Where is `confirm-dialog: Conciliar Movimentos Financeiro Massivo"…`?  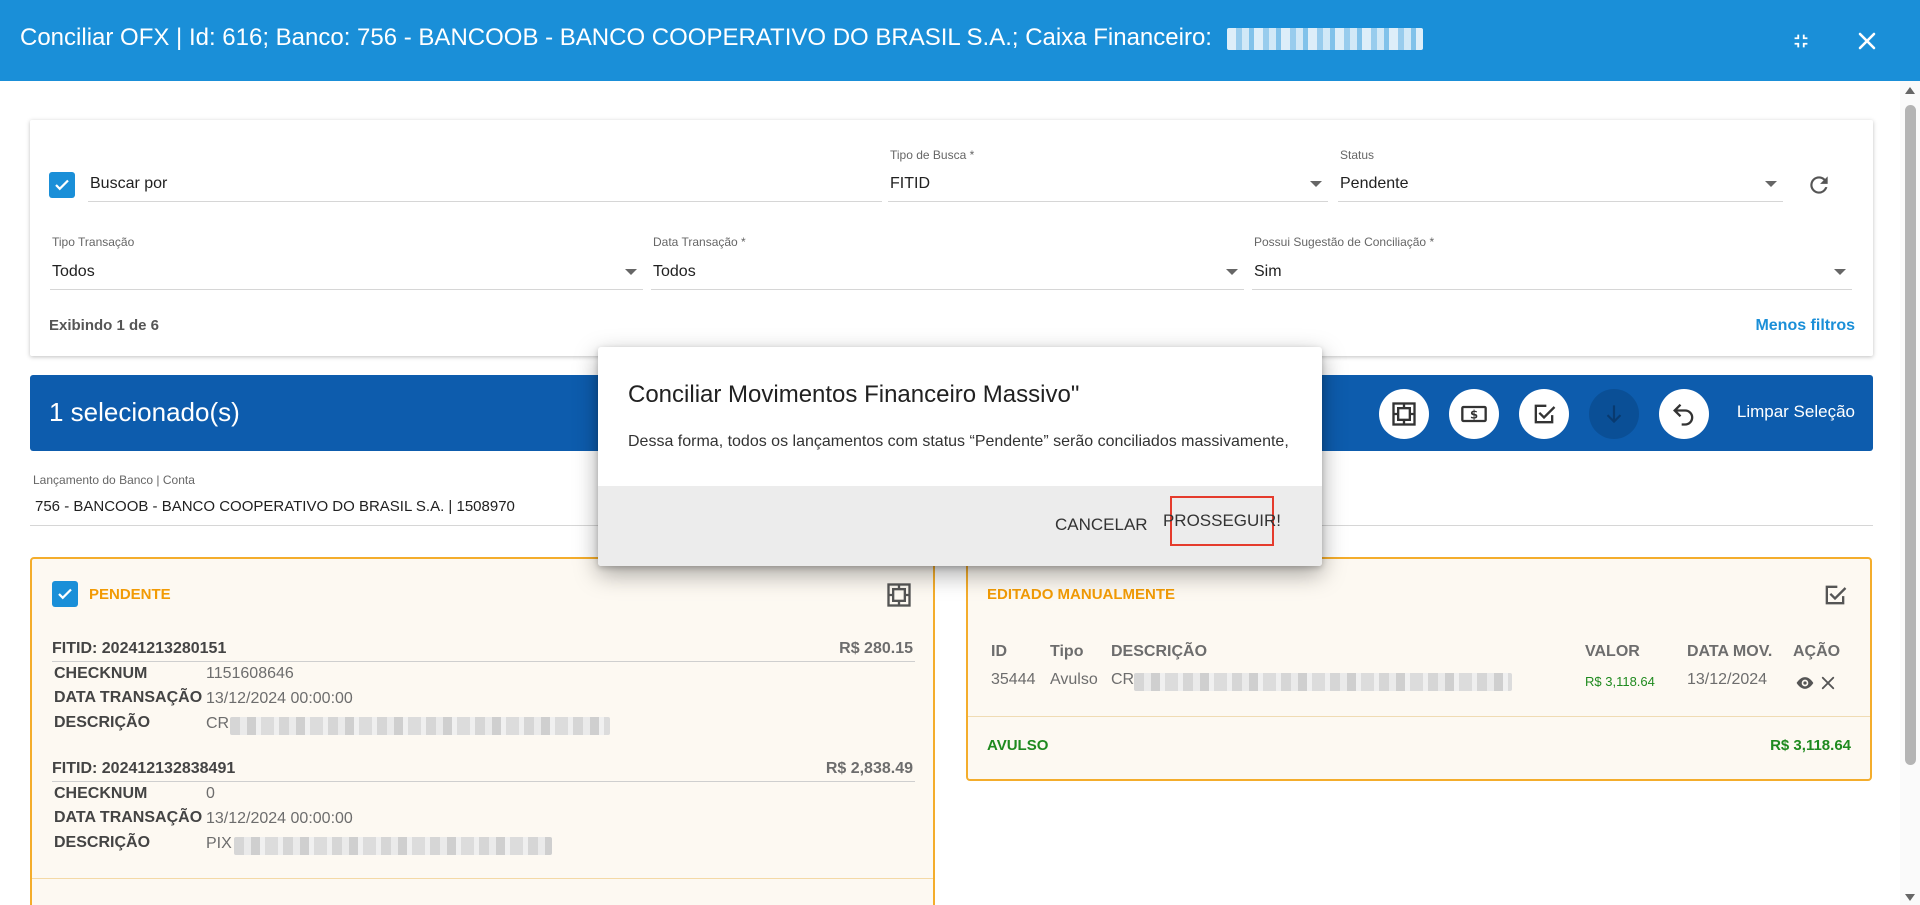
confirm-dialog: Conciliar Movimentos Financeiro Massivo"… is located at coordinates (960, 456).